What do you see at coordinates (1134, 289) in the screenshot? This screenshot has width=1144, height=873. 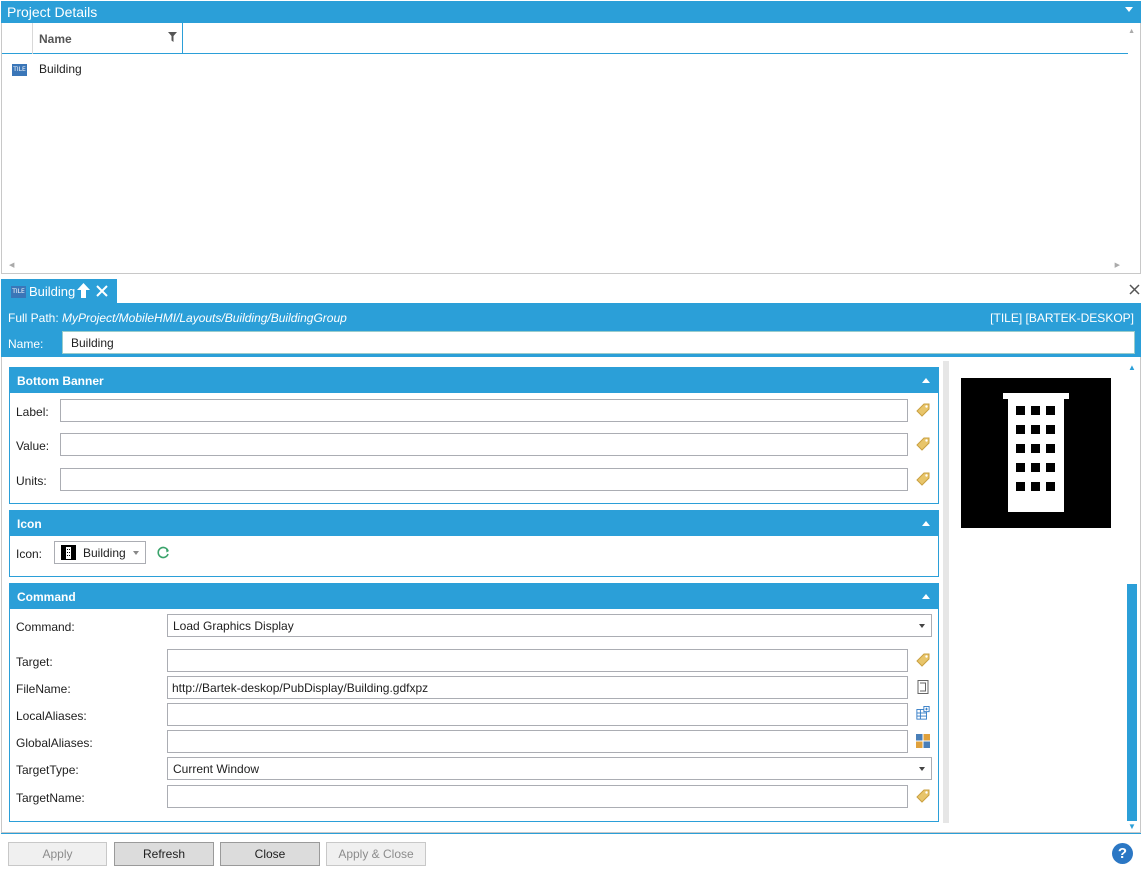 I see `close-icon` at bounding box center [1134, 289].